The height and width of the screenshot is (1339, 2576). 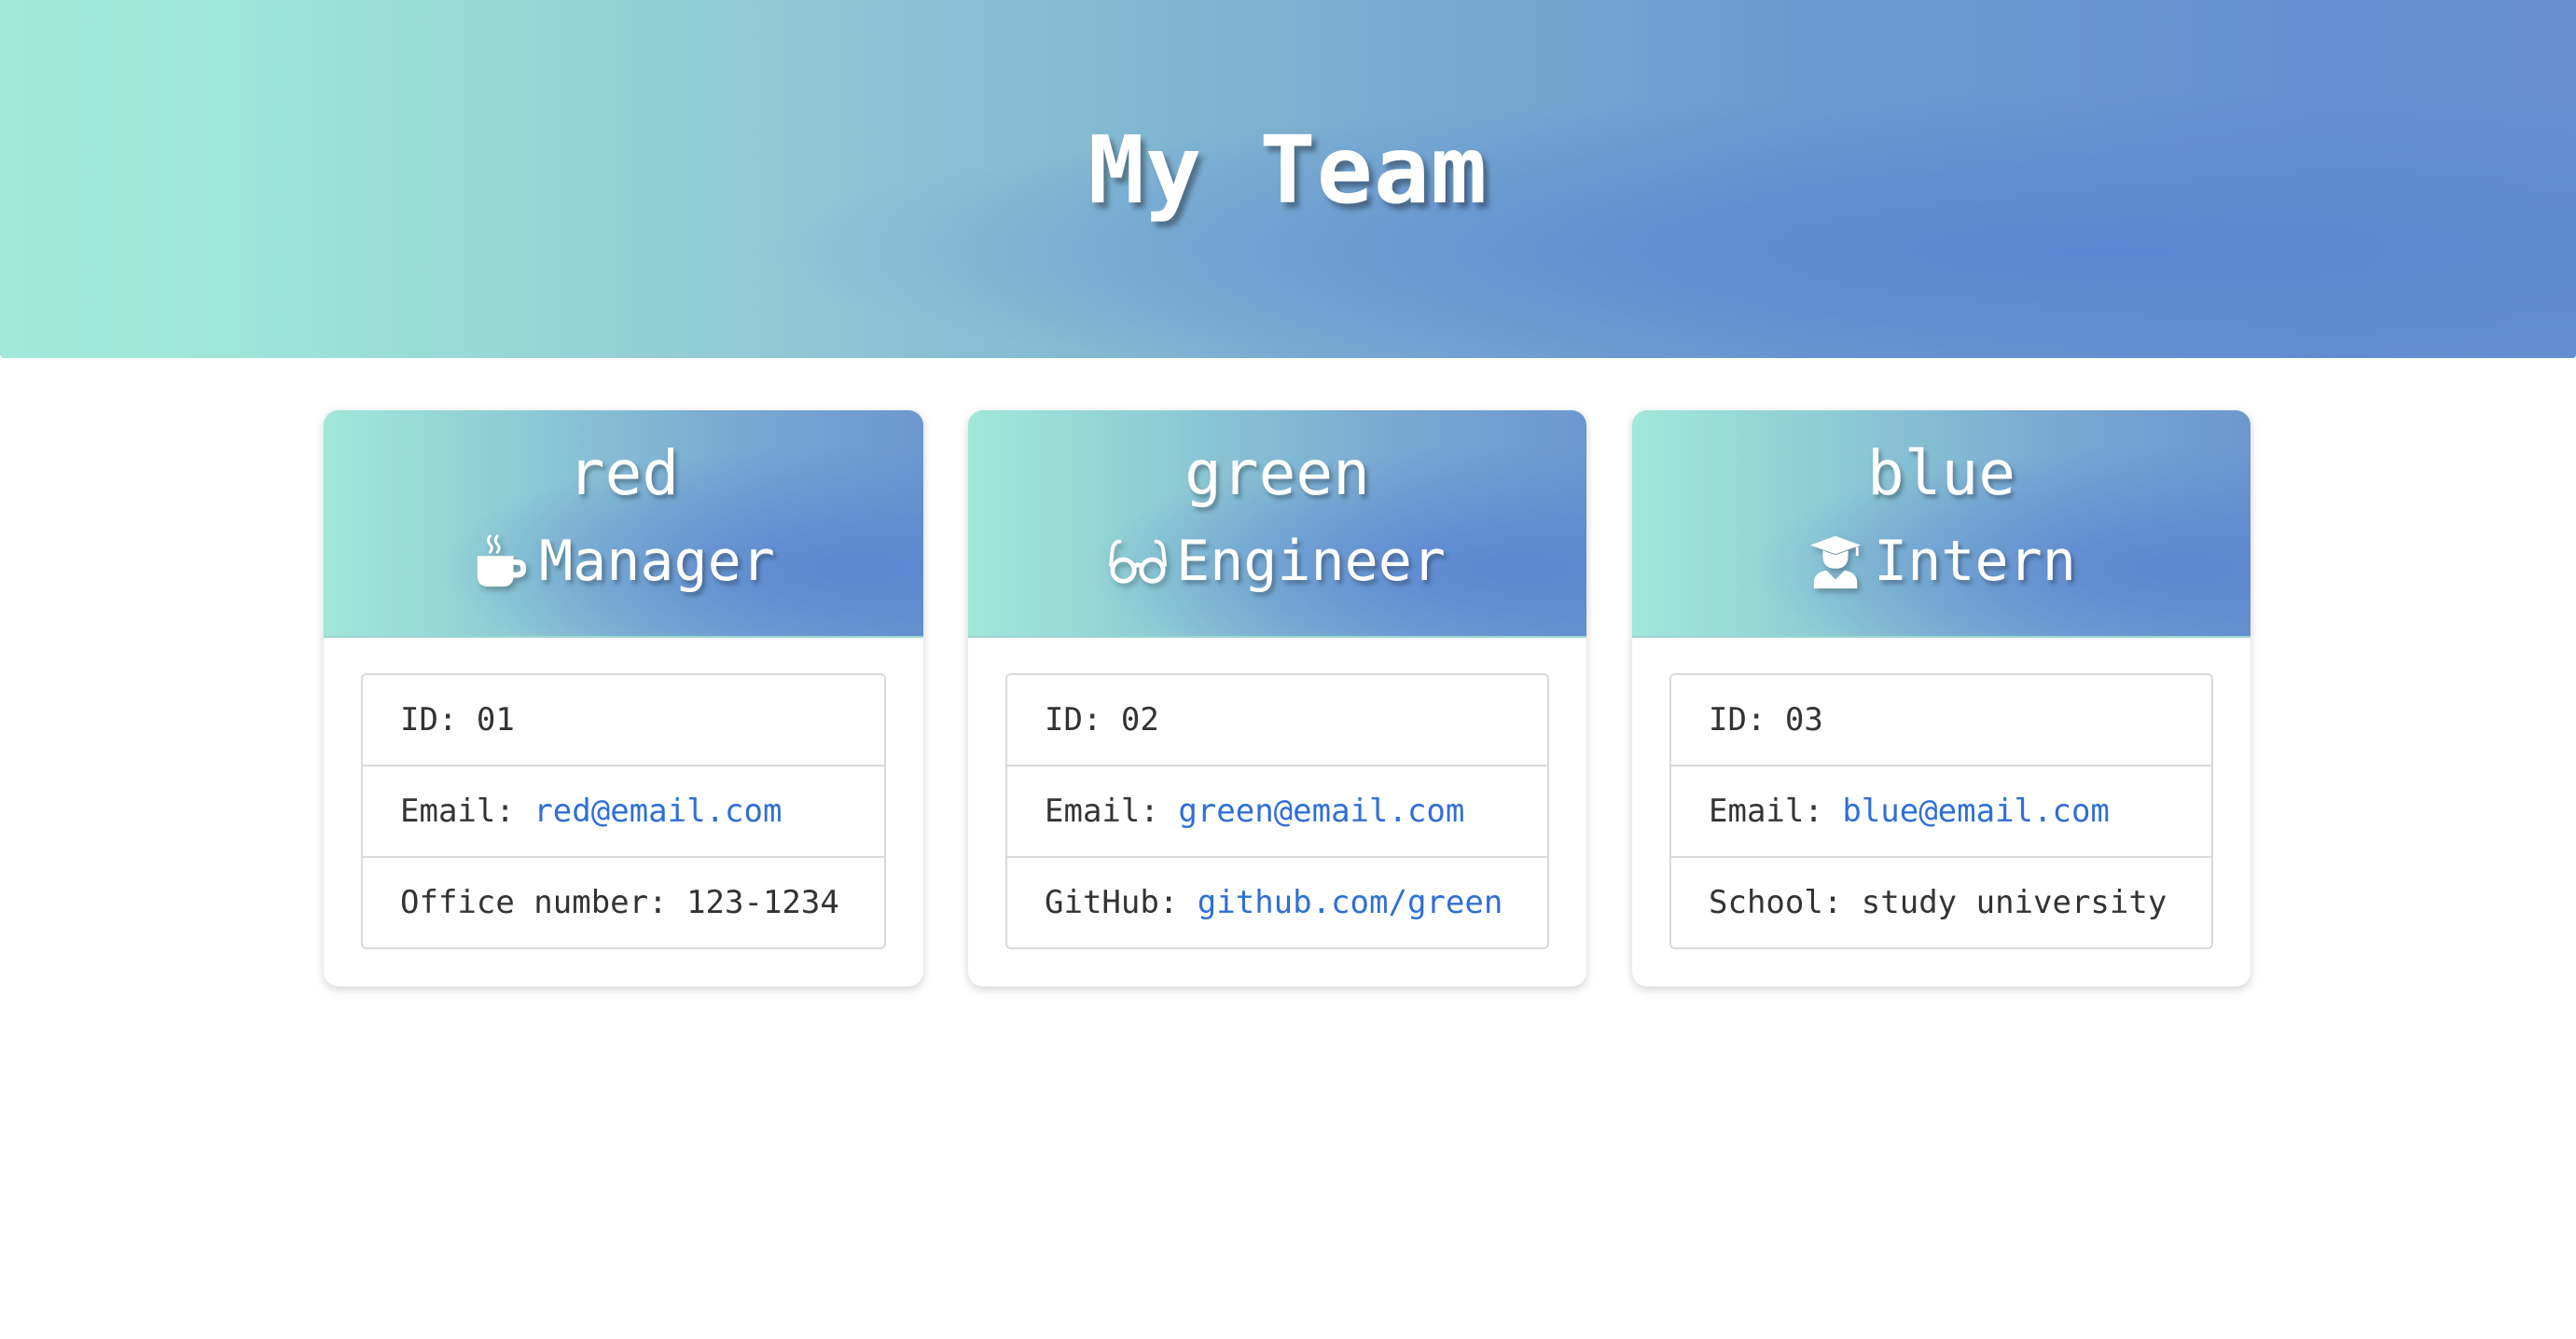 What do you see at coordinates (1288, 171) in the screenshot?
I see `page-title: My Team` at bounding box center [1288, 171].